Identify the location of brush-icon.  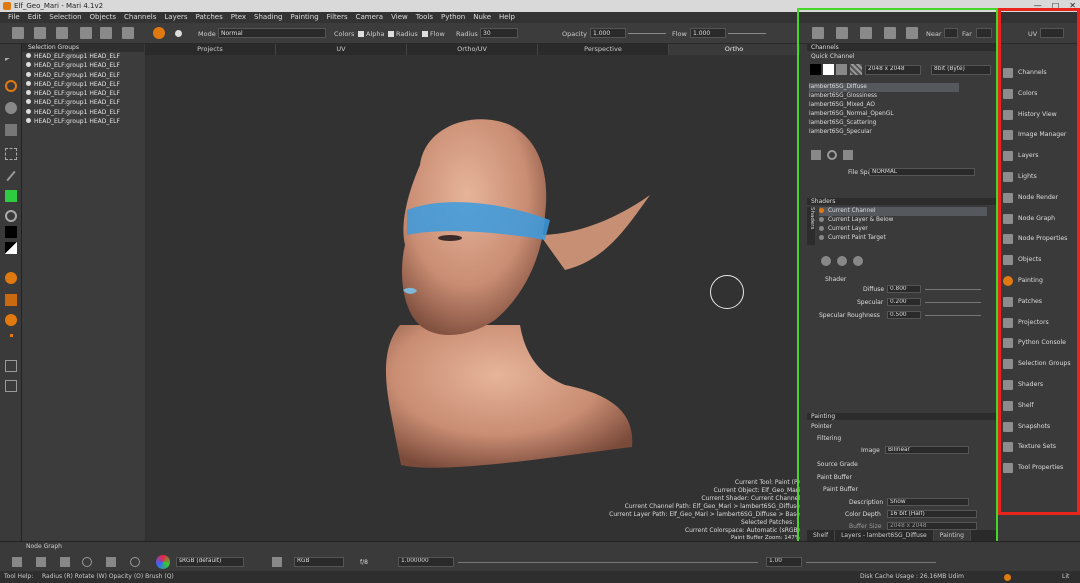
(178, 33).